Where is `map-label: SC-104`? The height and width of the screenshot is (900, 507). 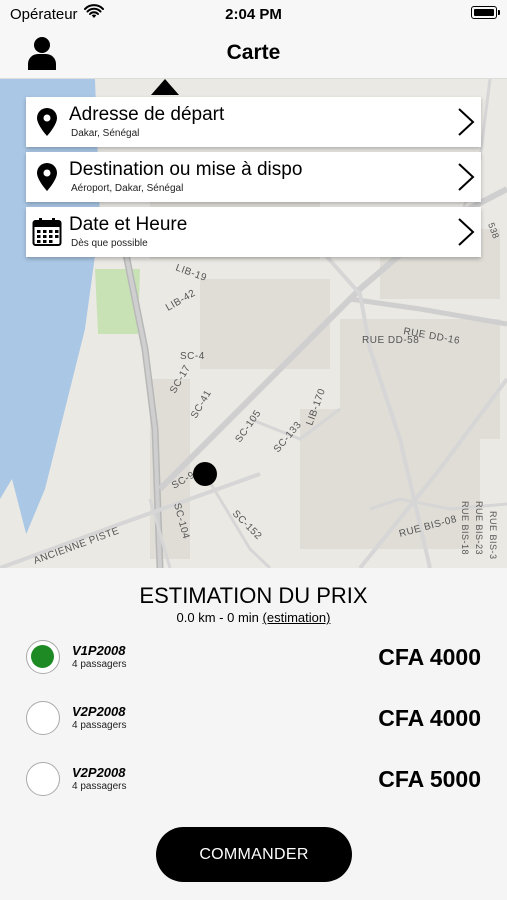
map-label: SC-104 is located at coordinates (181, 521).